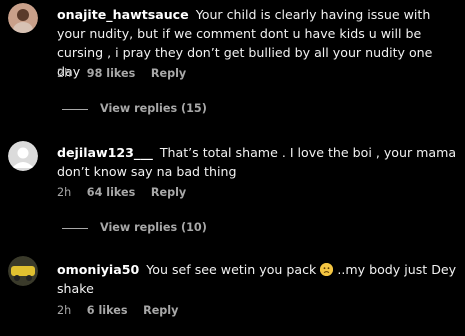 The height and width of the screenshot is (336, 465). Describe the element at coordinates (105, 152) in the screenshot. I see `comment-username: dejilaw123___` at that location.